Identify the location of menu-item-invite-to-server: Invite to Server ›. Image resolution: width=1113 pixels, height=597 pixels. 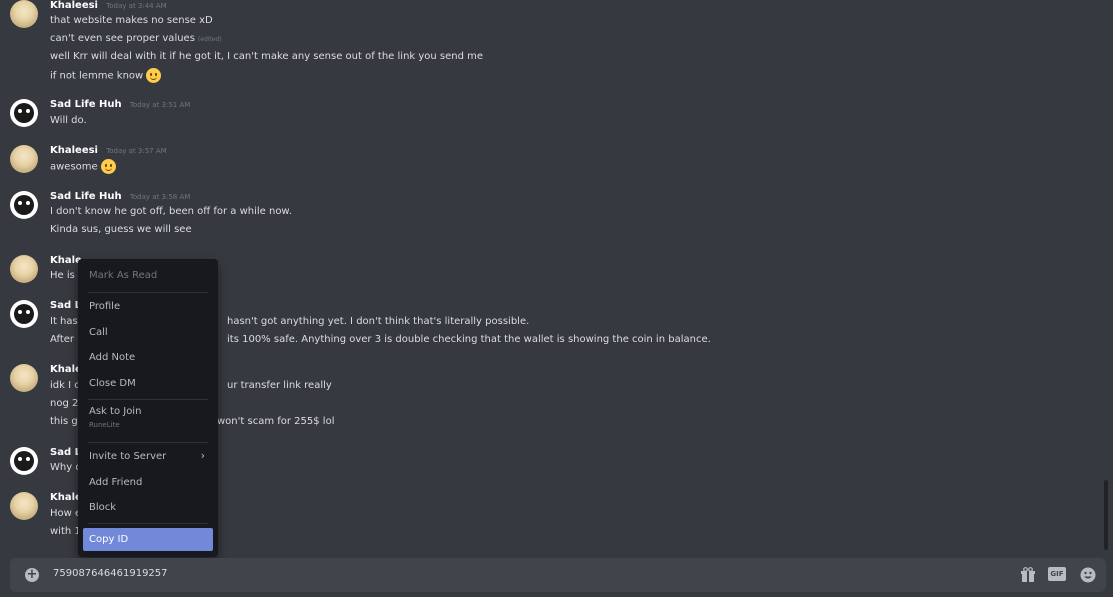
(148, 456).